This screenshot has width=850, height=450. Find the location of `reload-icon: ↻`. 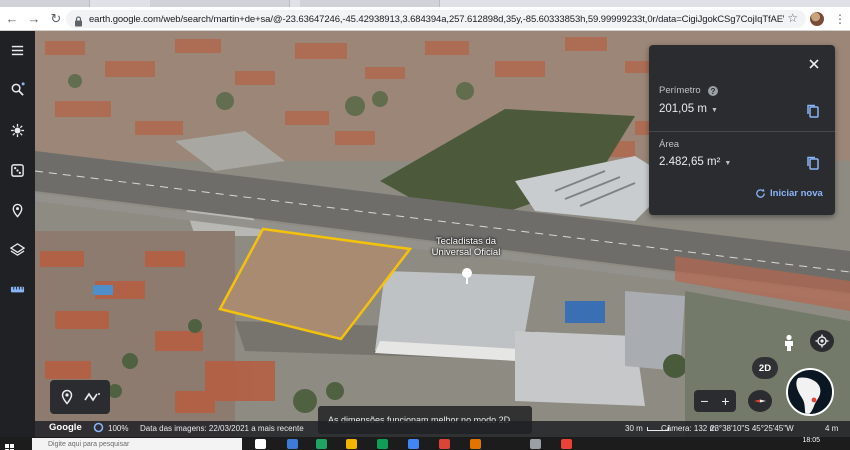

reload-icon: ↻ is located at coordinates (56, 19).